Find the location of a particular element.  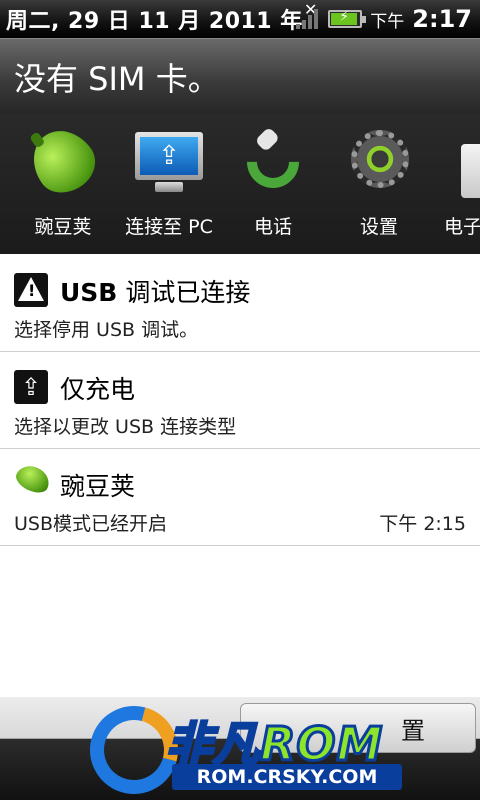

status-icons: ⚡ 下午 2:17 is located at coordinates (383, 19).